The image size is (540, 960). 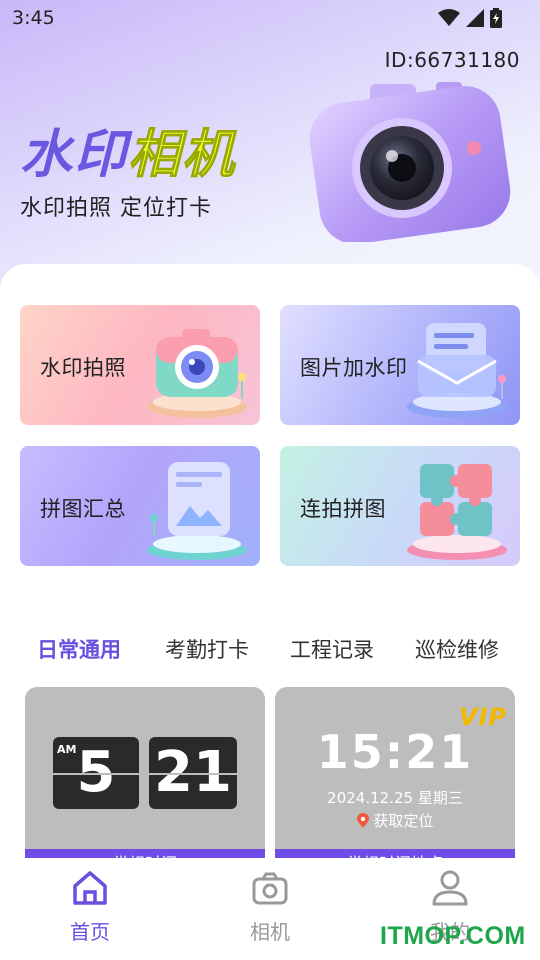 I want to click on site-watermark: ITMOP.COM, so click(x=453, y=936).